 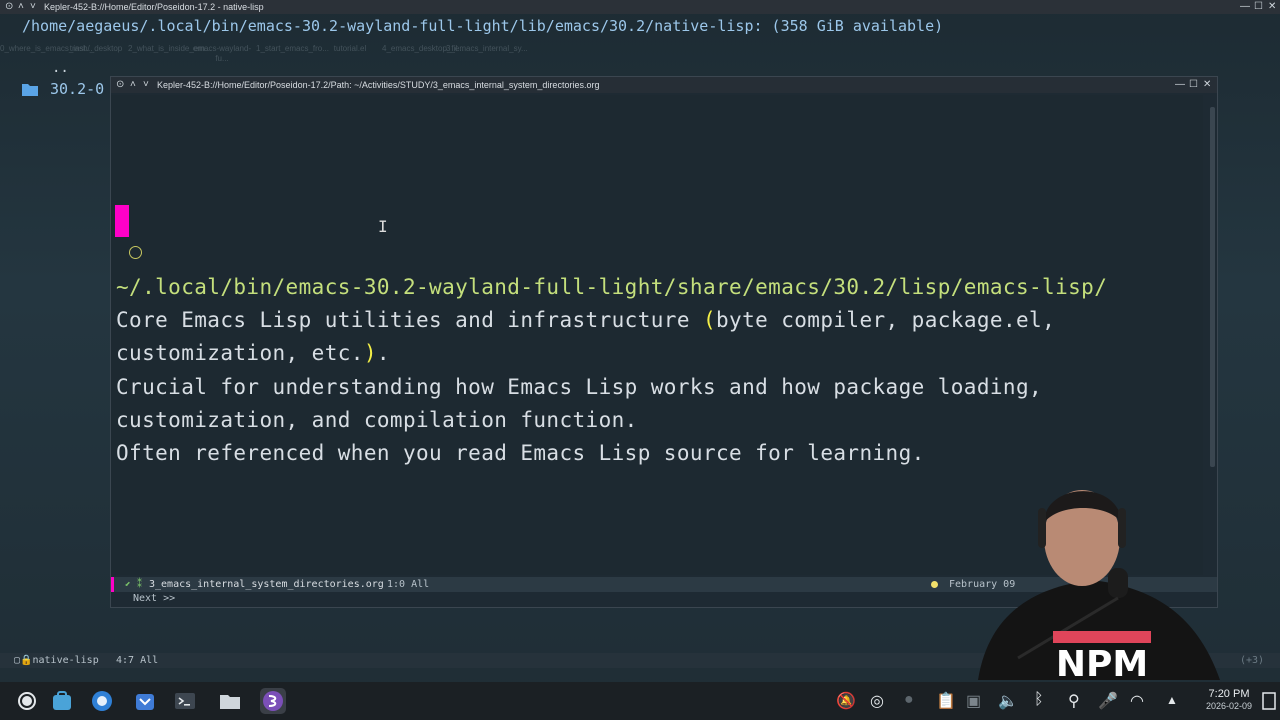 What do you see at coordinates (96, 48) in the screenshot?
I see `ghost-file: trash/_desktop` at bounding box center [96, 48].